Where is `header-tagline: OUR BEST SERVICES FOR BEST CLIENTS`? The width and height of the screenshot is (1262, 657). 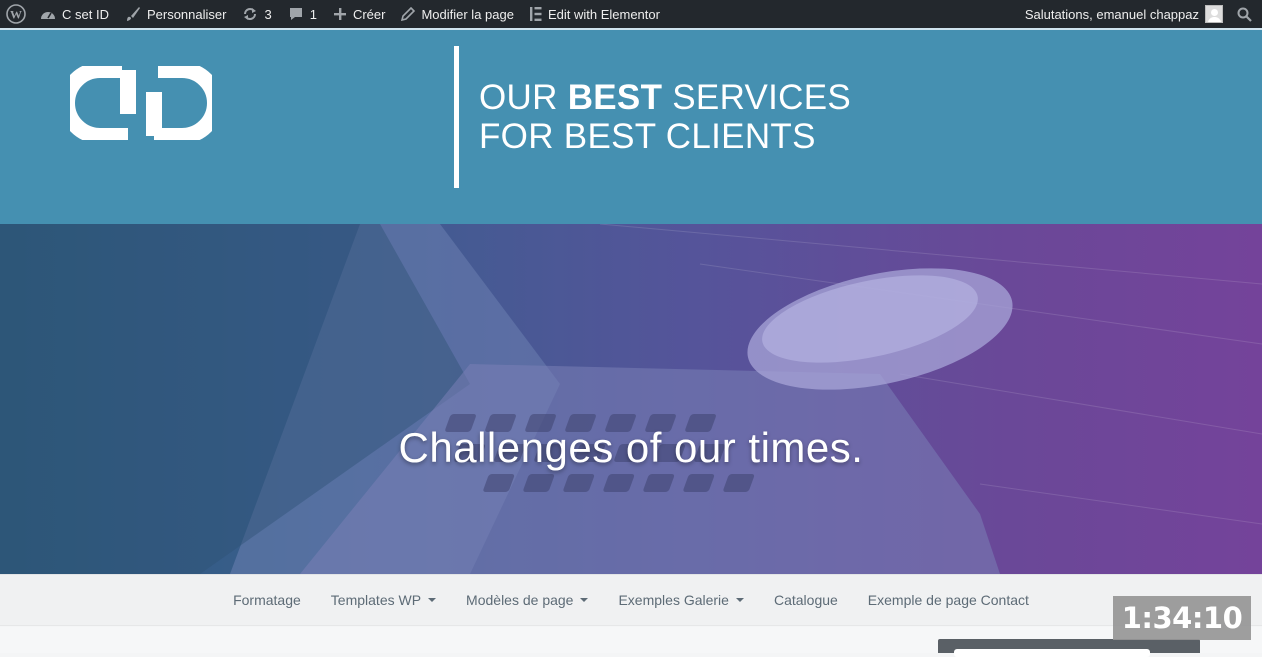
header-tagline: OUR BEST SERVICES FOR BEST CLIENTS is located at coordinates (665, 117).